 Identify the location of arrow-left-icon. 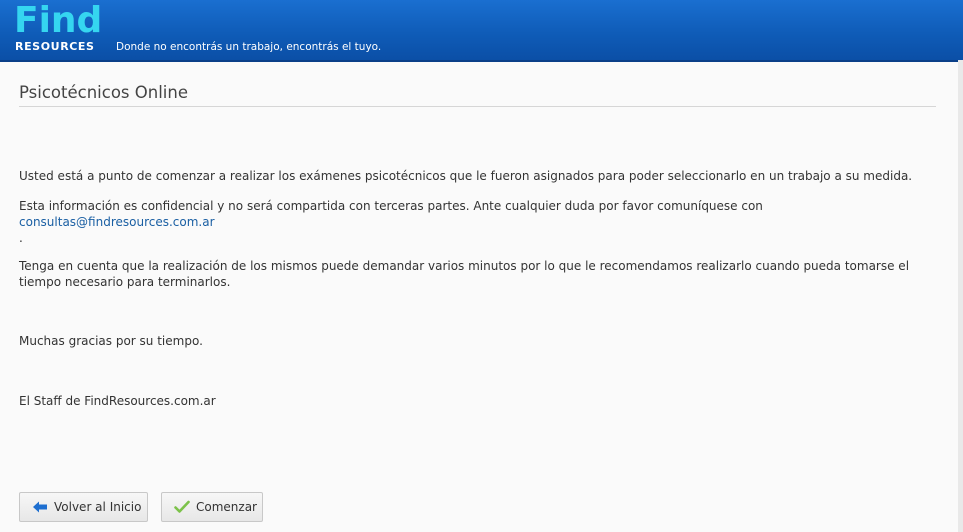
(40, 507).